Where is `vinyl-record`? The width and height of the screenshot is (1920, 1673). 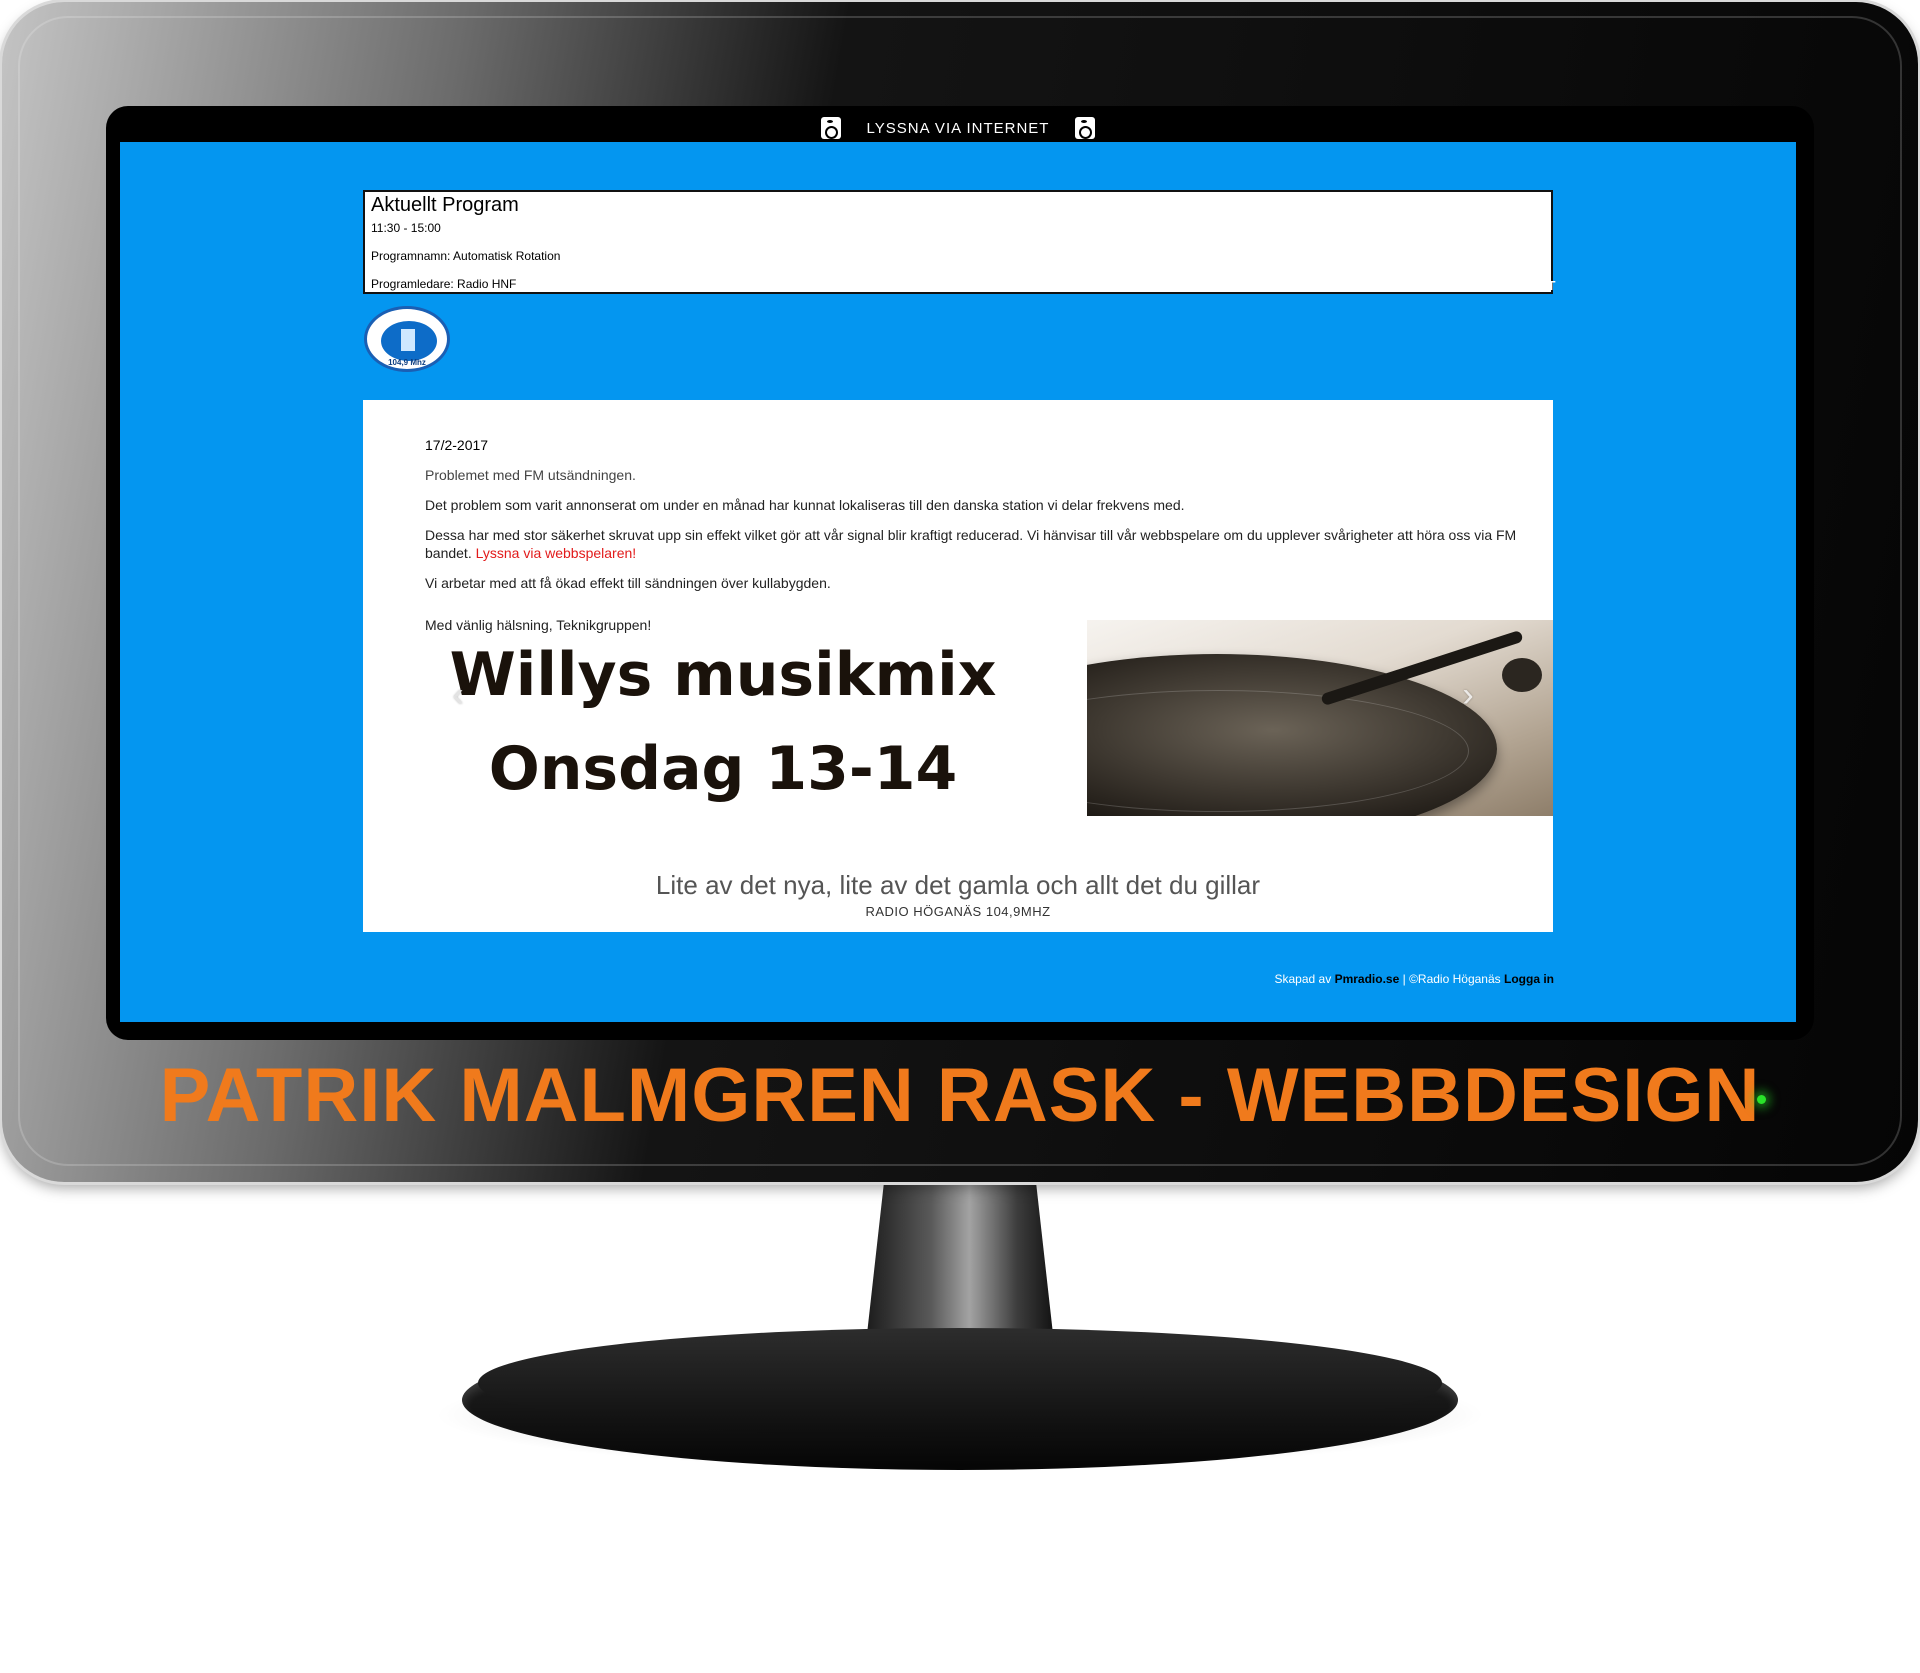 vinyl-record is located at coordinates (1292, 735).